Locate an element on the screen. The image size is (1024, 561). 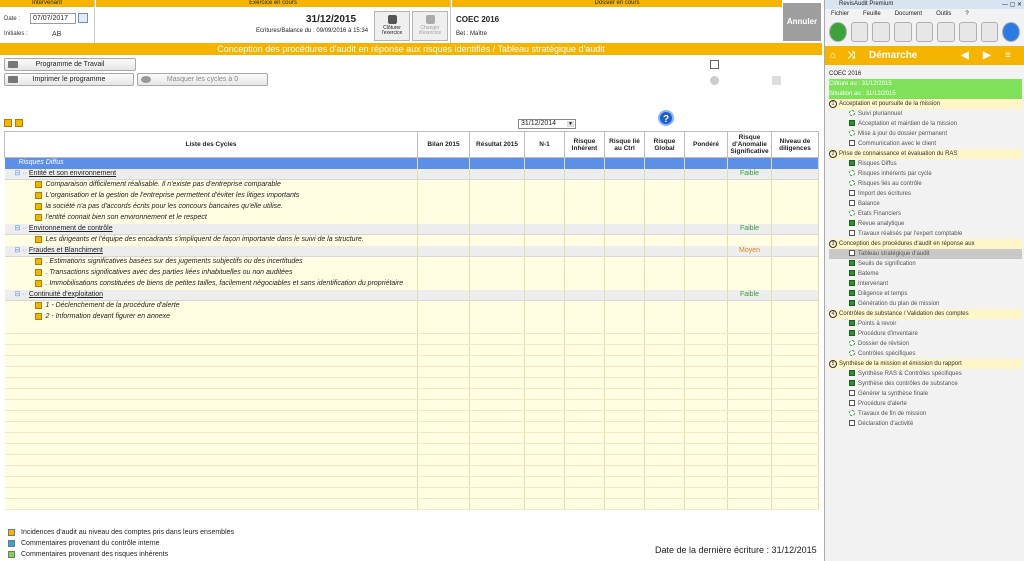
stamp-icon is located at coordinates (859, 32).